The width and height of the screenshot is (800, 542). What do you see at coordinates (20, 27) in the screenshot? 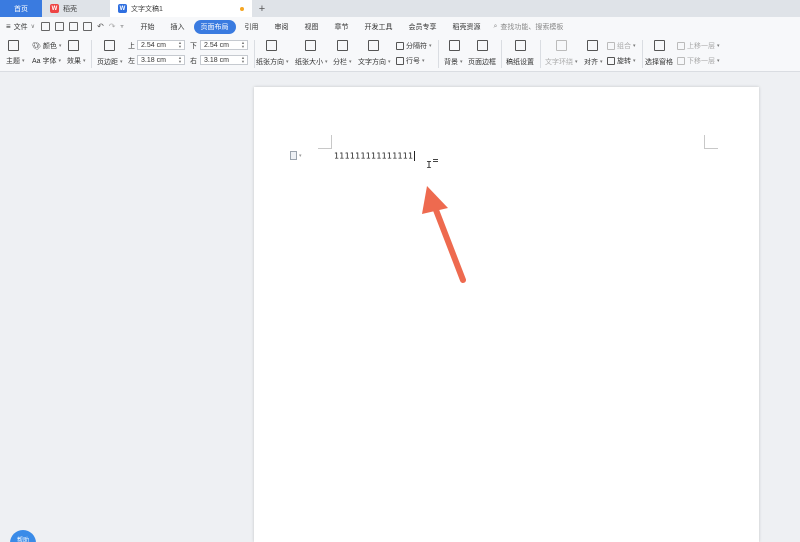
I see `file-menu-button: ≡ 文件 ∨` at bounding box center [20, 27].